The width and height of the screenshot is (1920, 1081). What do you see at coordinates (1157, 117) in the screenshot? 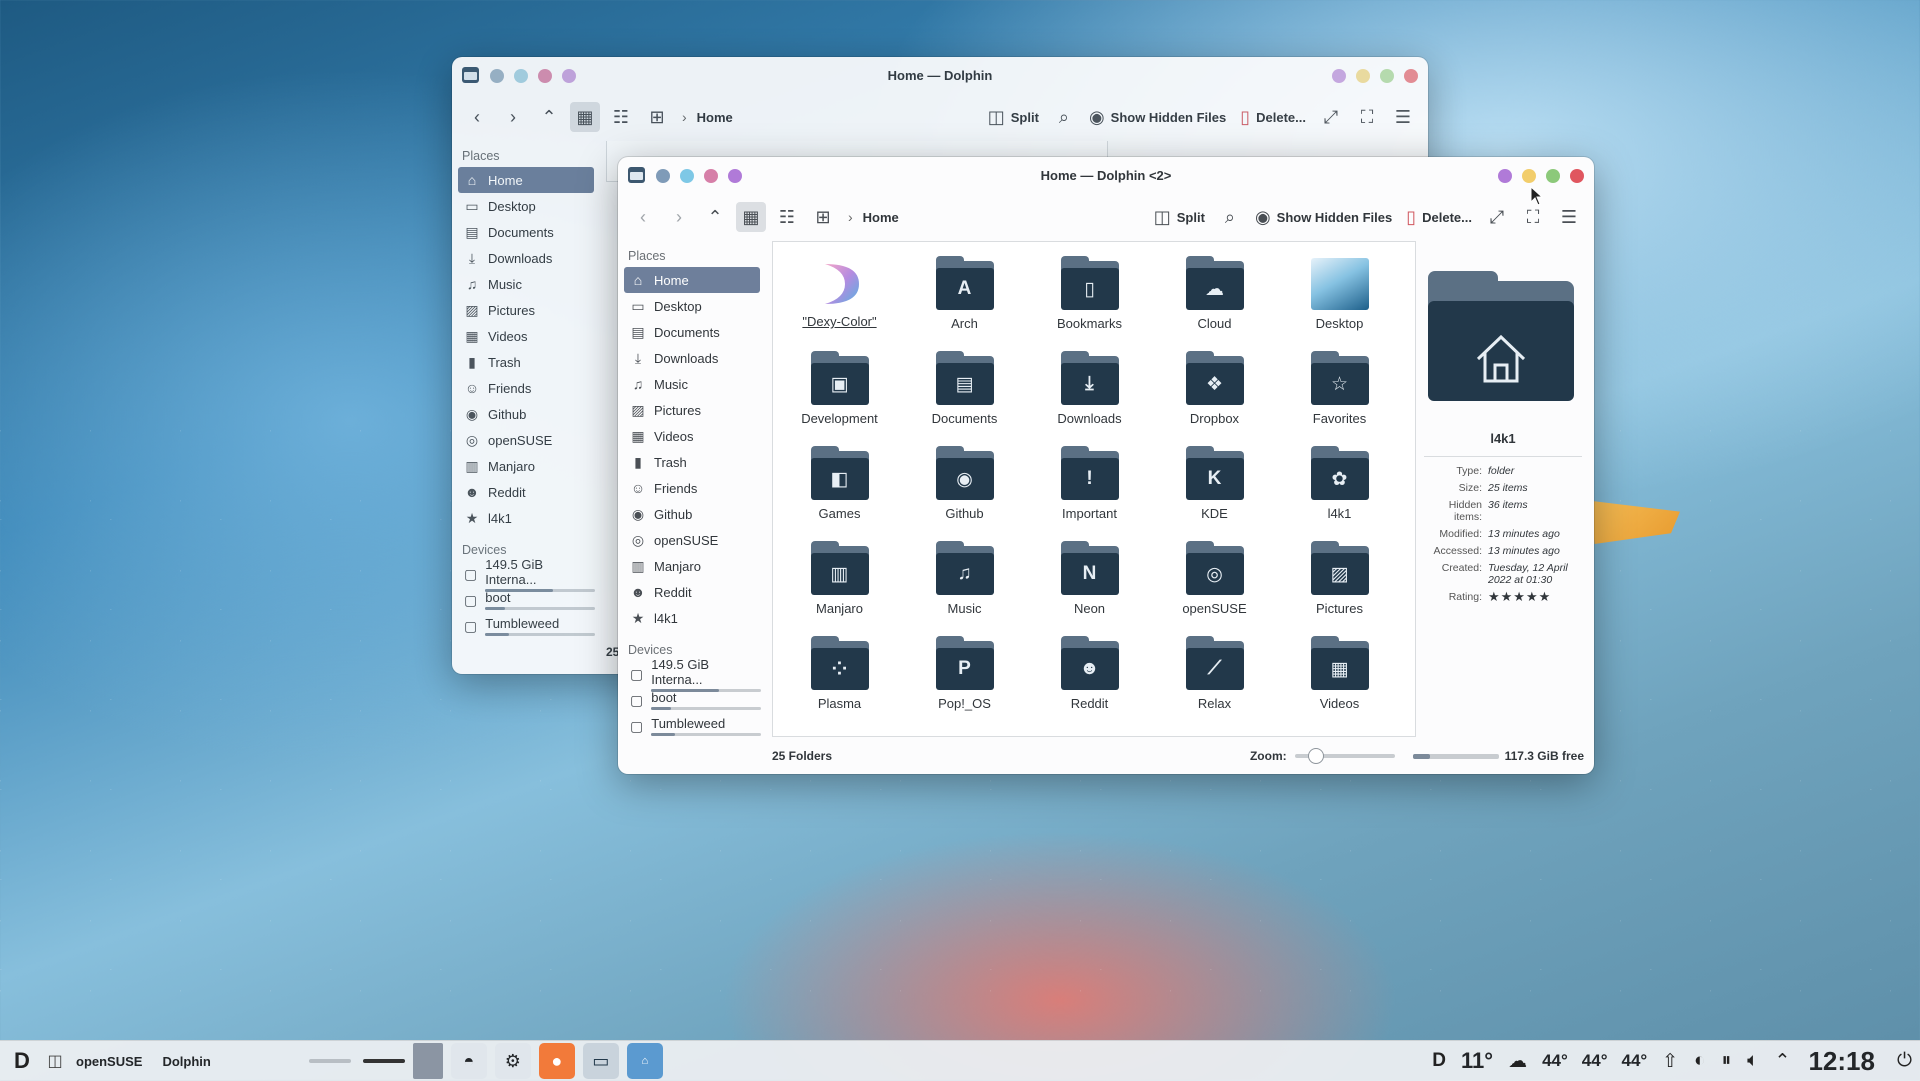
I see `show-hidden-files-button: ◉ Show Hidden Files` at bounding box center [1157, 117].